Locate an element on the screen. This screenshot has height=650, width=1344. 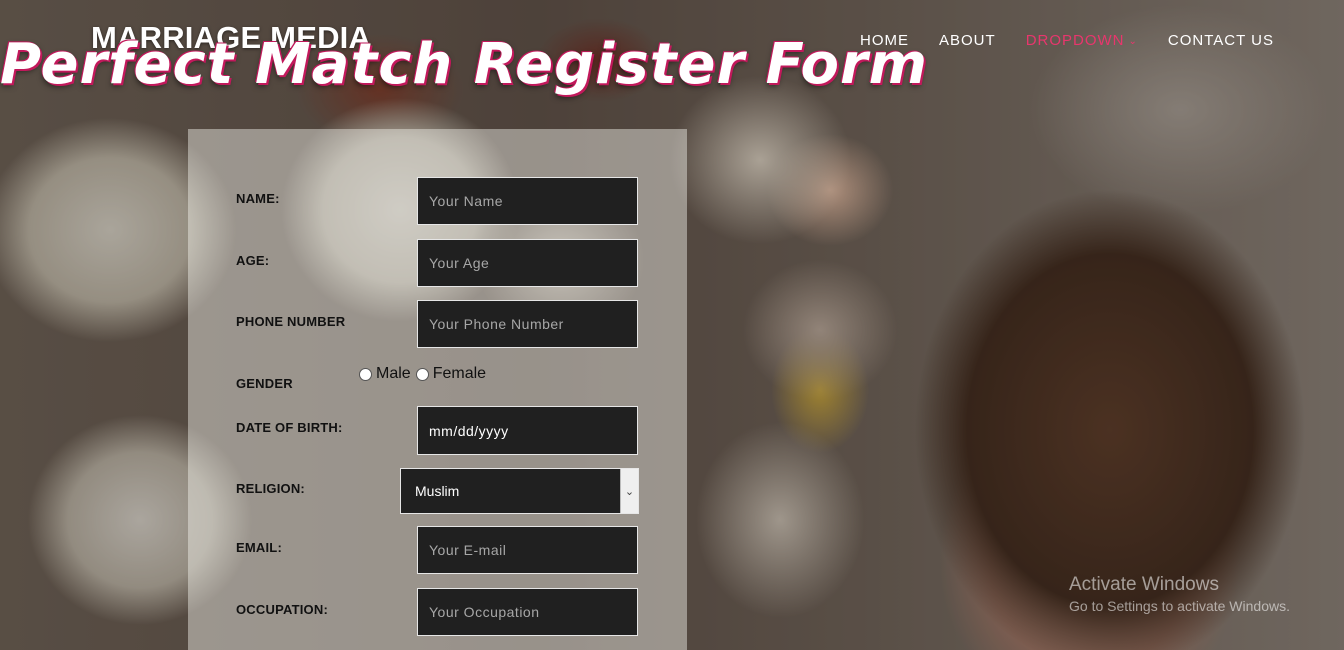
nav-home: HOME is located at coordinates (884, 40).